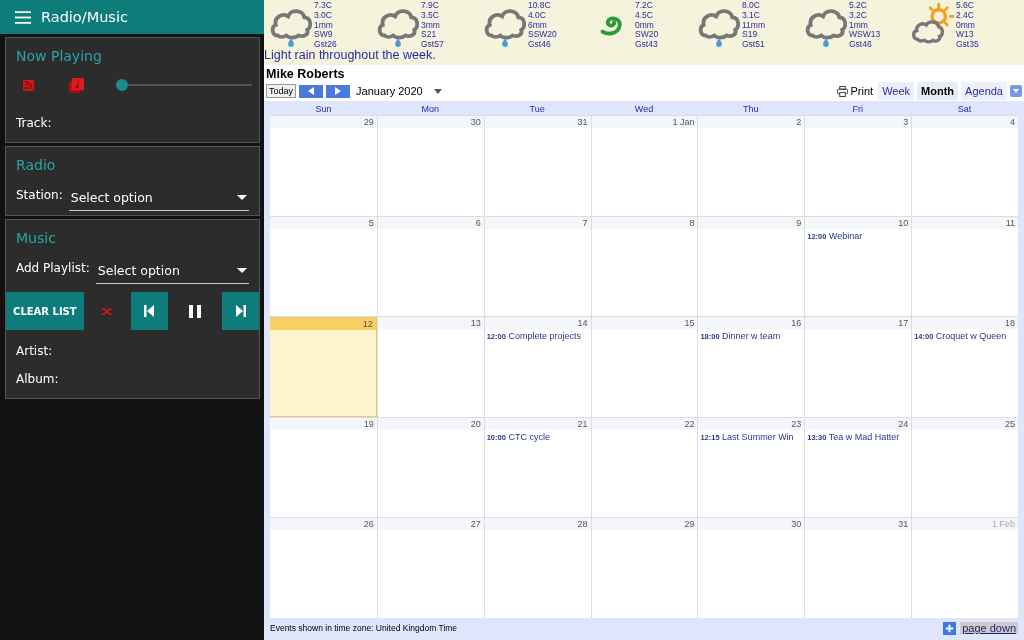  Describe the element at coordinates (751, 15) in the screenshot. I see `forecast-value: 3.1C` at that location.